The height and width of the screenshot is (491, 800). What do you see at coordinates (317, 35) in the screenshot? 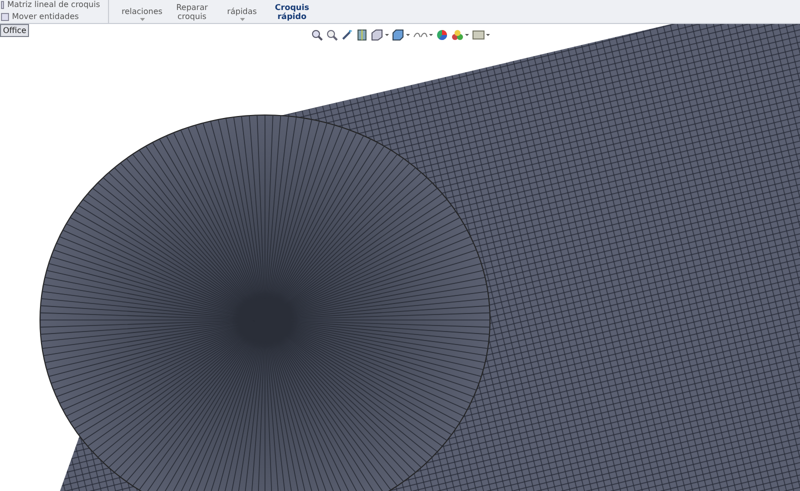
I see `zoom-icon` at bounding box center [317, 35].